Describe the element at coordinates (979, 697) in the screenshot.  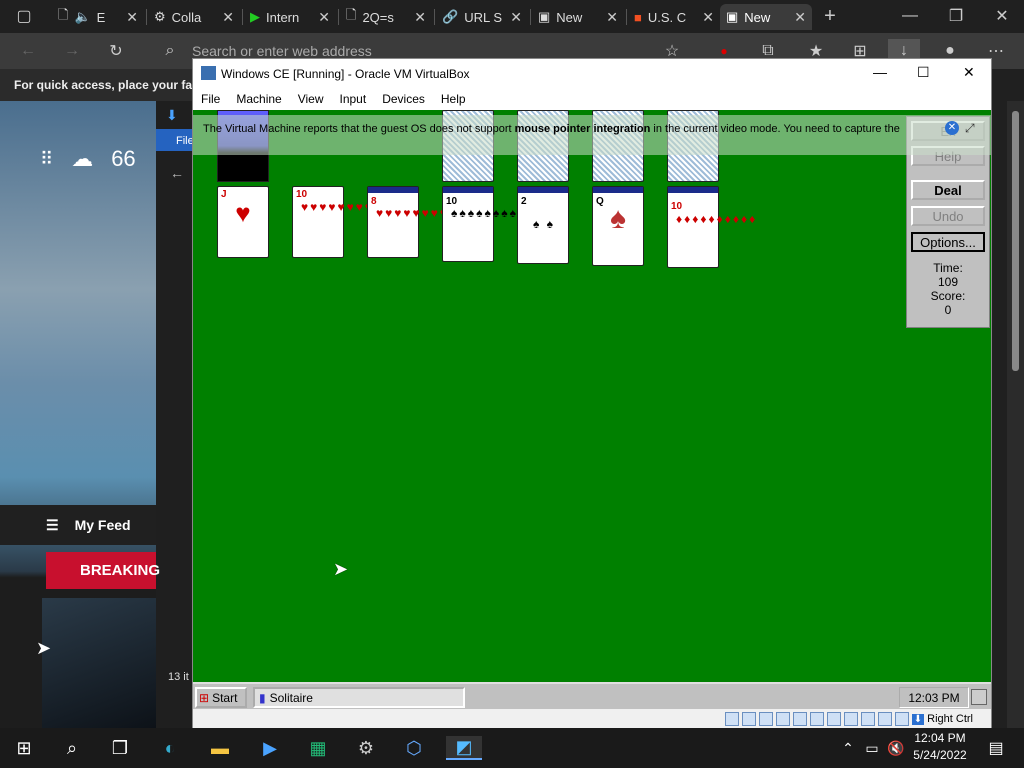
I see `ce-desktop-icon` at that location.